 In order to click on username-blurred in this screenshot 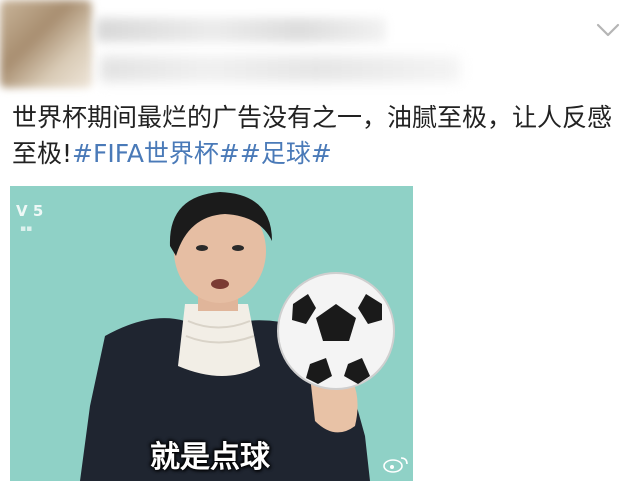, I will do `click(241, 30)`.